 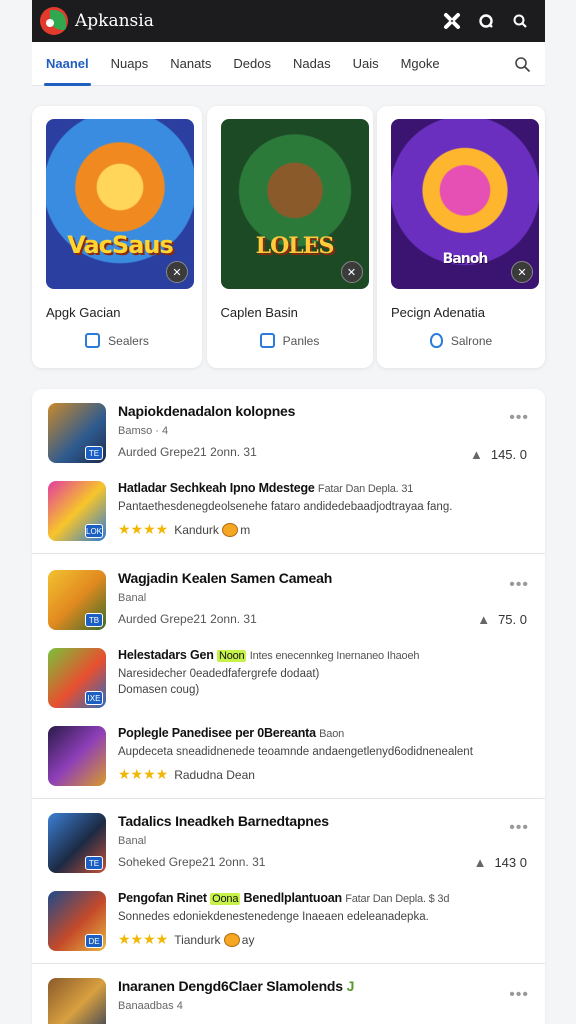 What do you see at coordinates (177, 272) in the screenshot?
I see `swords-icon: ✕` at bounding box center [177, 272].